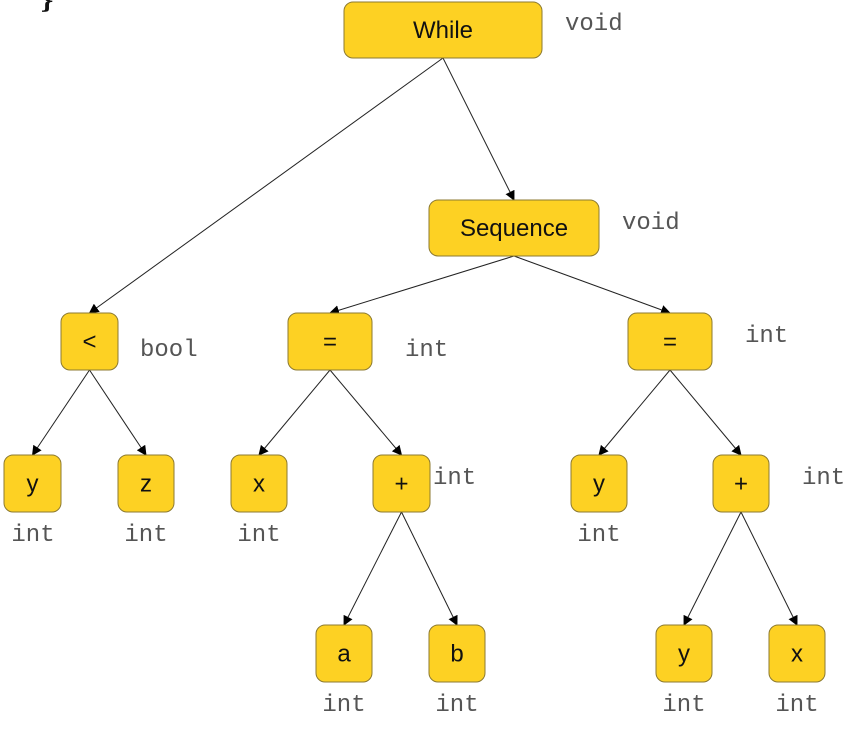 This screenshot has height=731, width=850. What do you see at coordinates (429, 568) in the screenshot?
I see `edge-plus1-b1` at bounding box center [429, 568].